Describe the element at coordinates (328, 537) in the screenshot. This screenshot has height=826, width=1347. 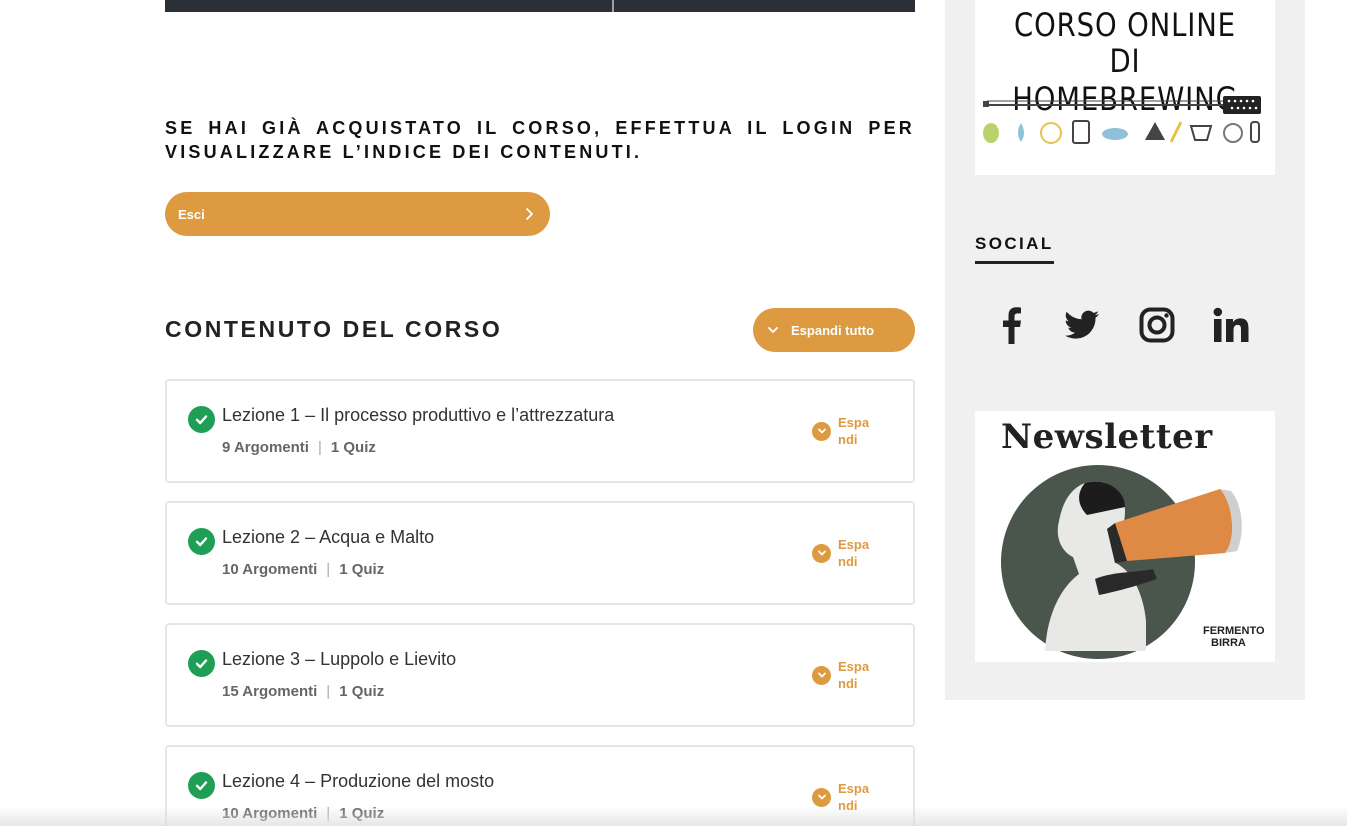
I see `lesson-title: Lezione 2 – Acqua e Malto` at that location.